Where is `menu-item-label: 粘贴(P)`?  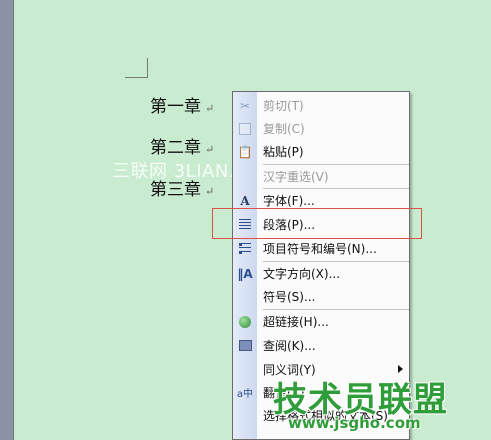
menu-item-label: 粘贴(P) is located at coordinates (283, 152).